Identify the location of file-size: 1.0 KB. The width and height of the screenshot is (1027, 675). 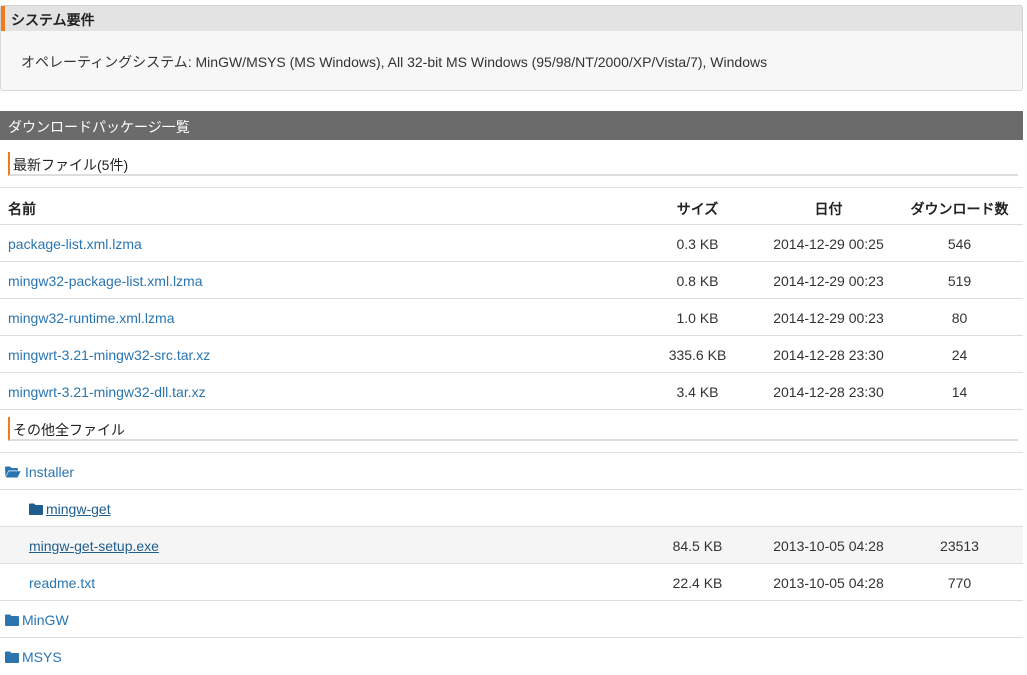
(697, 318).